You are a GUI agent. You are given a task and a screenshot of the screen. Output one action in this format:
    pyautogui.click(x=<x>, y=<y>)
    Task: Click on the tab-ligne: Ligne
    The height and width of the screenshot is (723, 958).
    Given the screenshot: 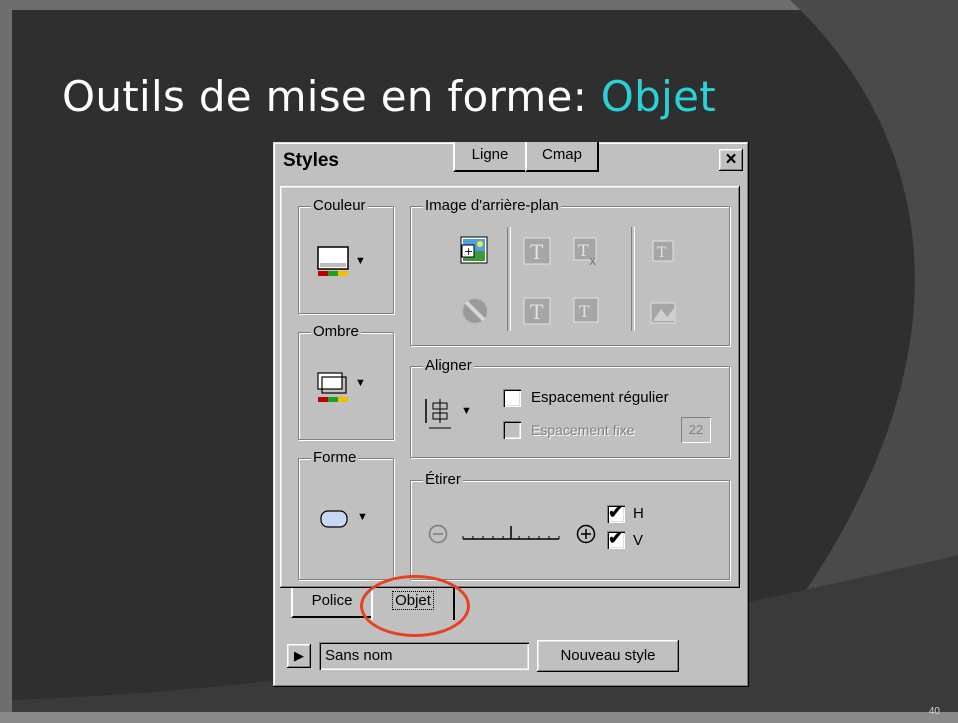 What is the action you would take?
    pyautogui.click(x=490, y=157)
    